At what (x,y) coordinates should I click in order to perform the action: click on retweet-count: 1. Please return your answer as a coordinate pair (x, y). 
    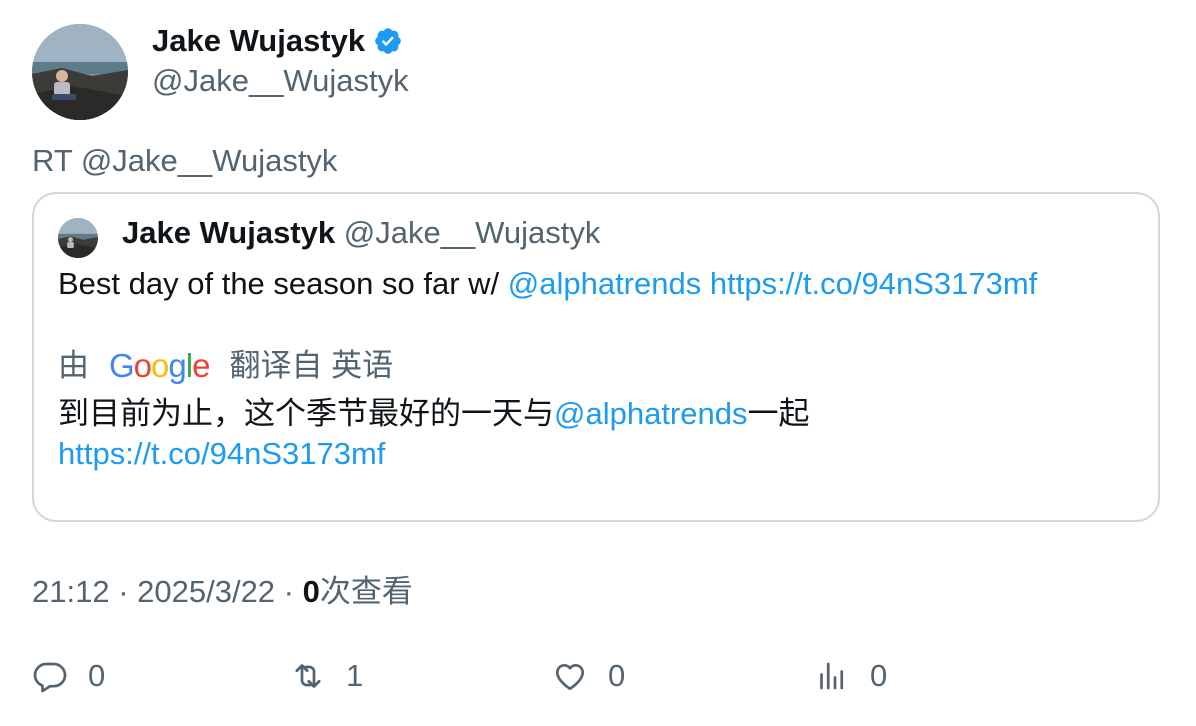
    Looking at the image, I should click on (355, 675).